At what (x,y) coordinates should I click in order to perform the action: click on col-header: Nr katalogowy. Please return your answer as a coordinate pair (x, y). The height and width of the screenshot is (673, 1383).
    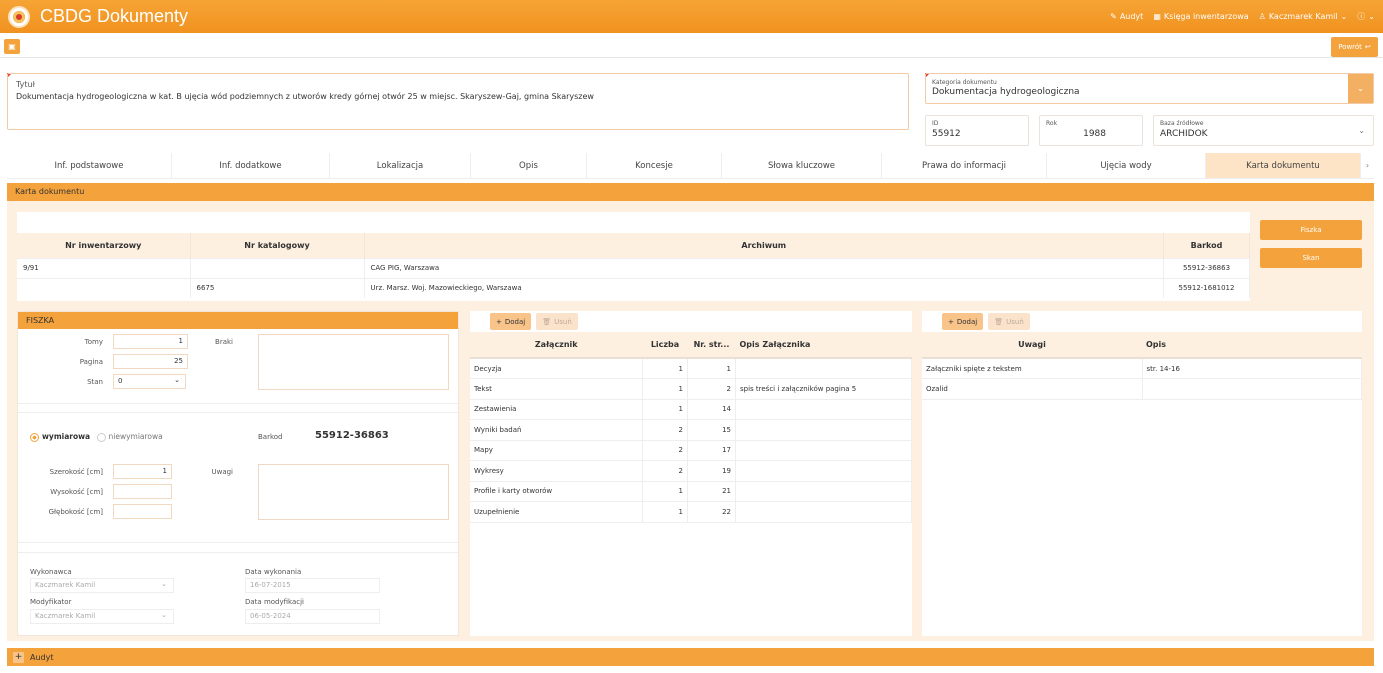
    Looking at the image, I should click on (277, 245).